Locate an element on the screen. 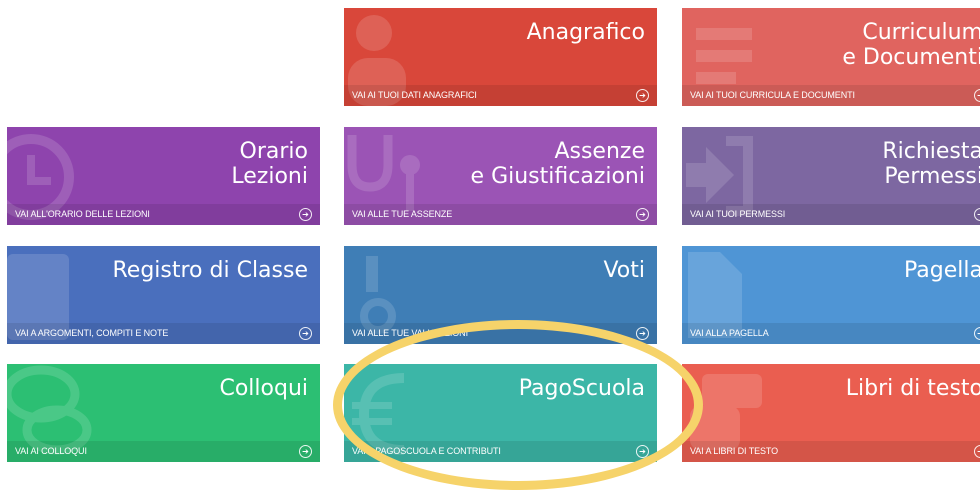 This screenshot has width=980, height=490. tile-title: Anagrafico is located at coordinates (585, 32).